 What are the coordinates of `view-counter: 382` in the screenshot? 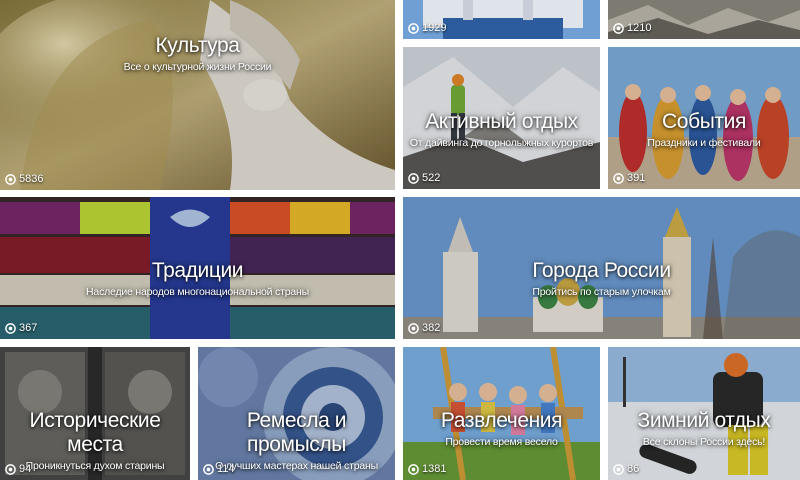 It's located at (424, 328).